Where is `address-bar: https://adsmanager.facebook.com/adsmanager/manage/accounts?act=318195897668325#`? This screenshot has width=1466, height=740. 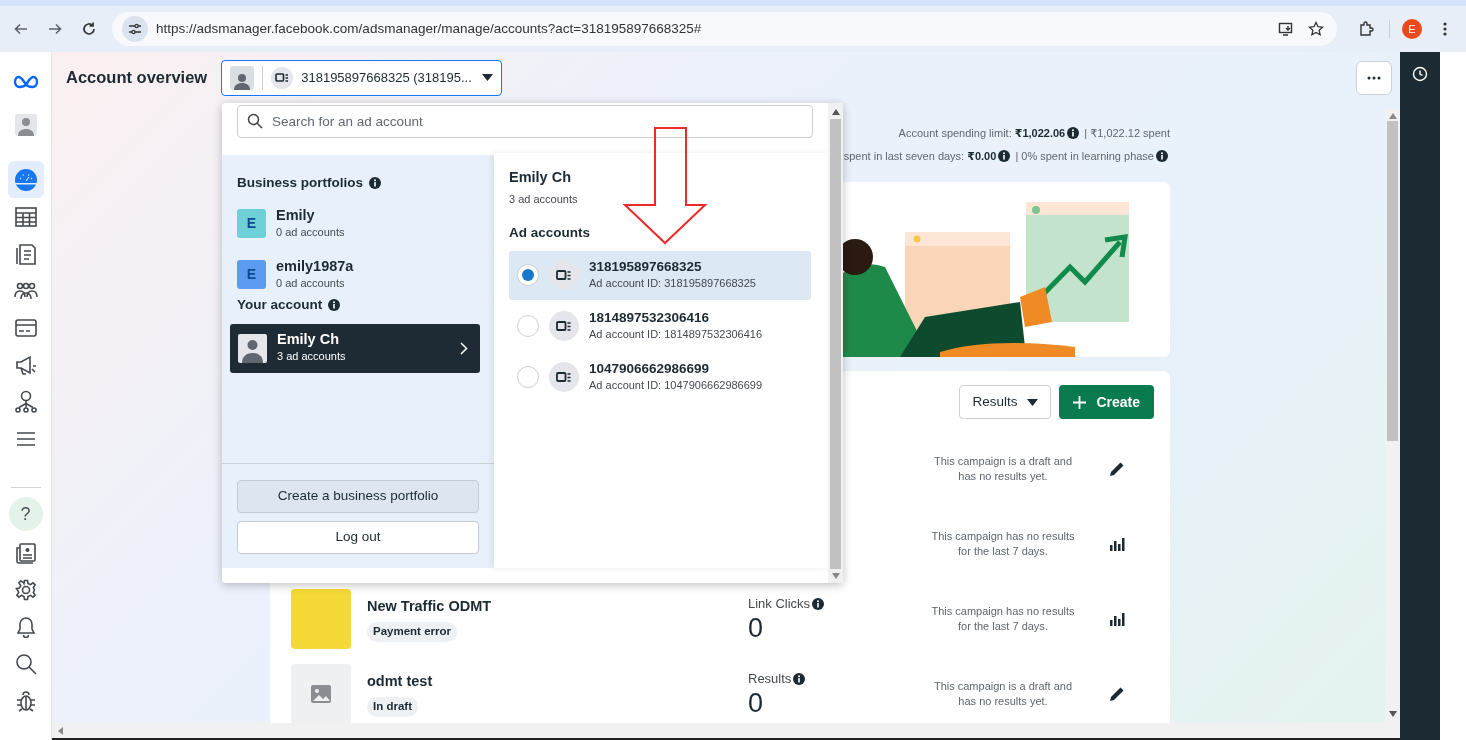
address-bar: https://adsmanager.facebook.com/adsmanager/manage/accounts?act=318195897668325# is located at coordinates (724, 29).